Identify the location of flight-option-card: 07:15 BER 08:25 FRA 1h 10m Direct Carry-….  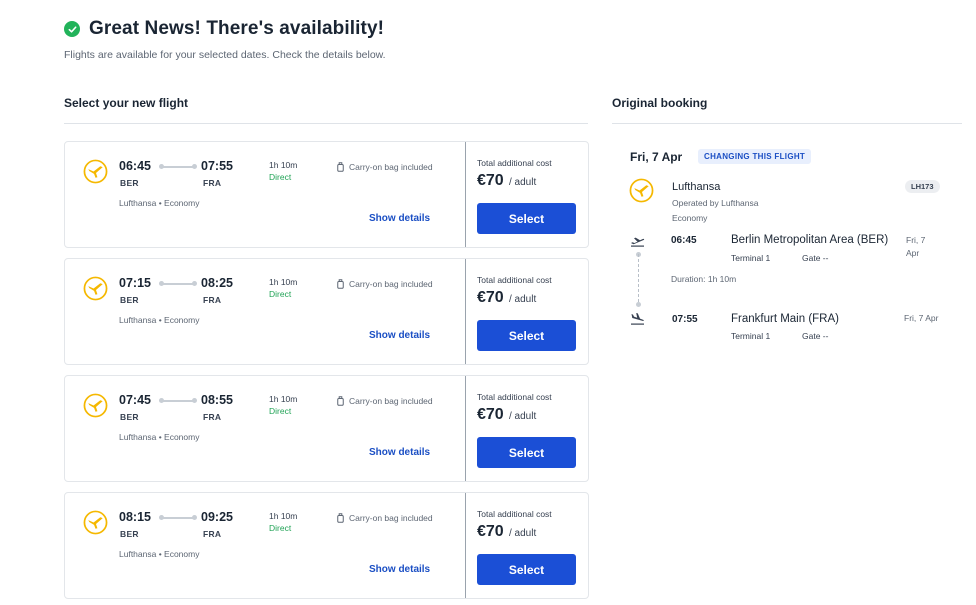
(326, 311).